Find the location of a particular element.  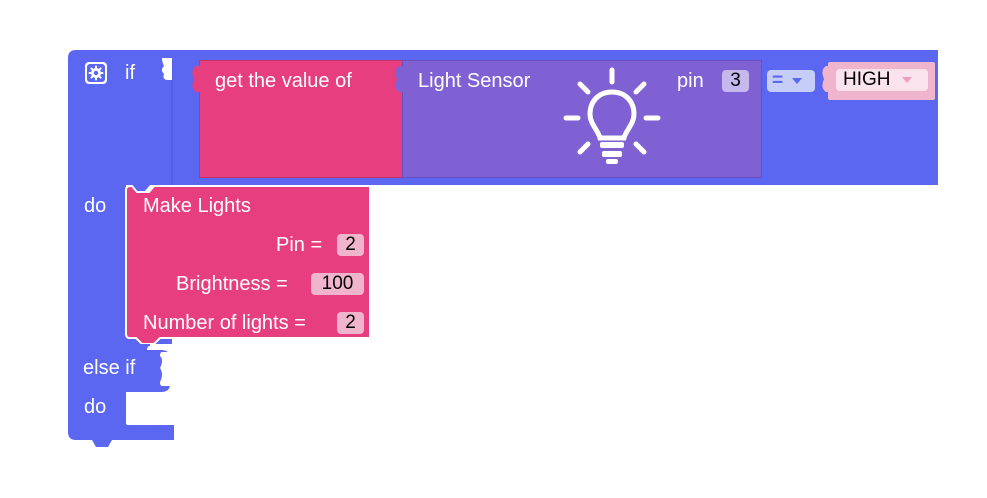

get-value-connector is located at coordinates (196, 79).